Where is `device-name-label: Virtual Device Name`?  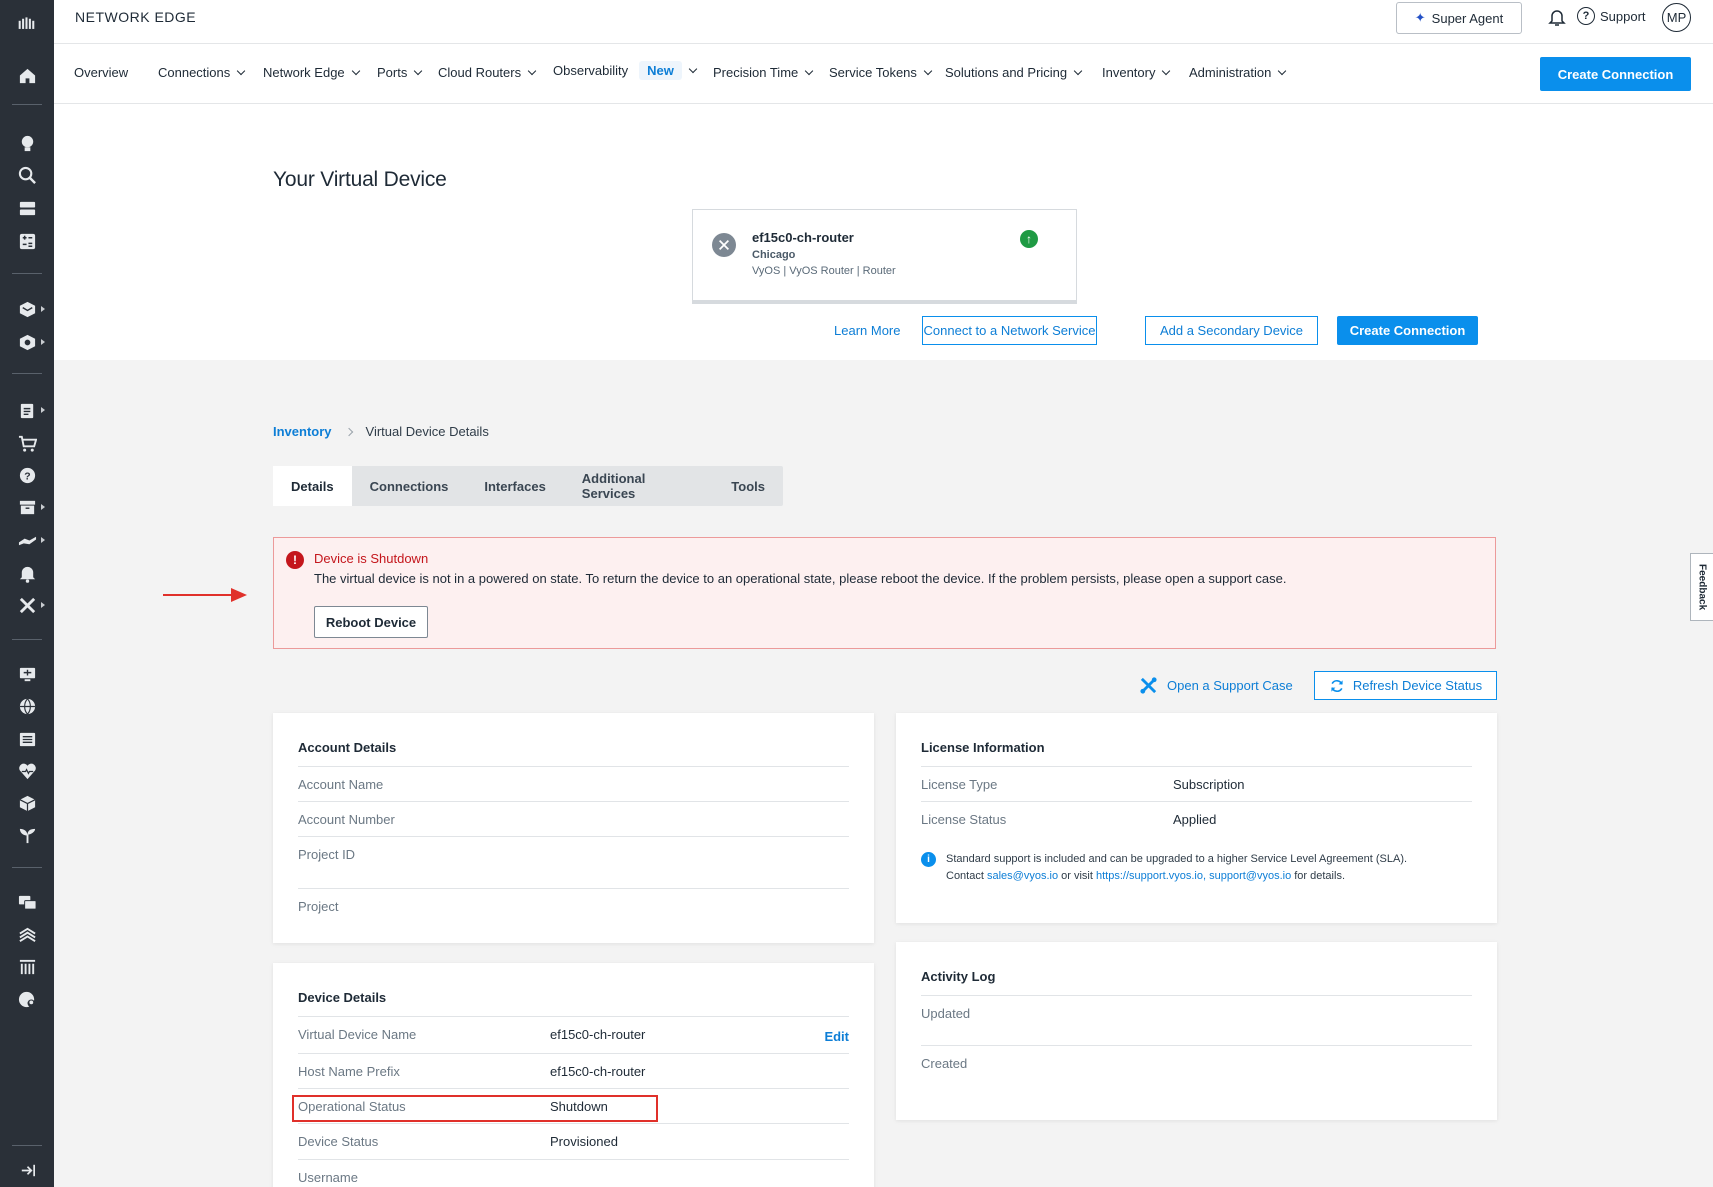 device-name-label: Virtual Device Name is located at coordinates (357, 1034).